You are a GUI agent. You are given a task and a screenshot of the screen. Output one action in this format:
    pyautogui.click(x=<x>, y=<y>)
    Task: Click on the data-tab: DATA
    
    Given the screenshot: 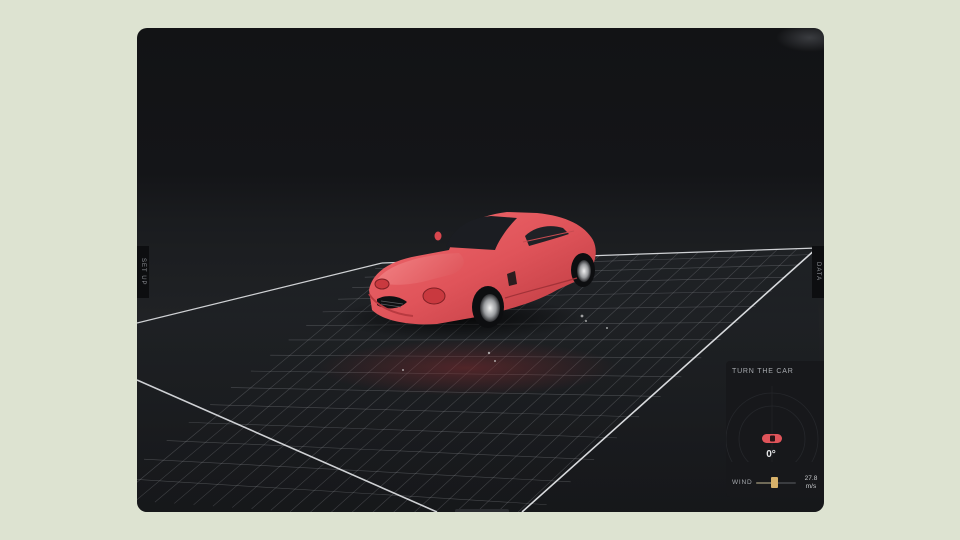 What is the action you would take?
    pyautogui.click(x=818, y=272)
    